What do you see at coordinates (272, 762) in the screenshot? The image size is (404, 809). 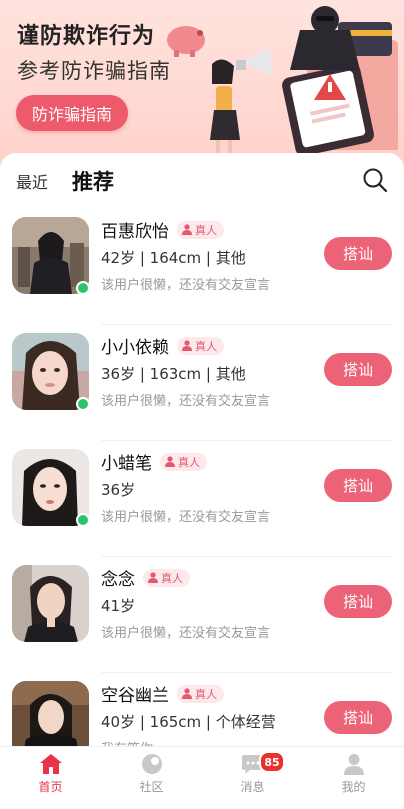 I see `unread-badge: 85` at bounding box center [272, 762].